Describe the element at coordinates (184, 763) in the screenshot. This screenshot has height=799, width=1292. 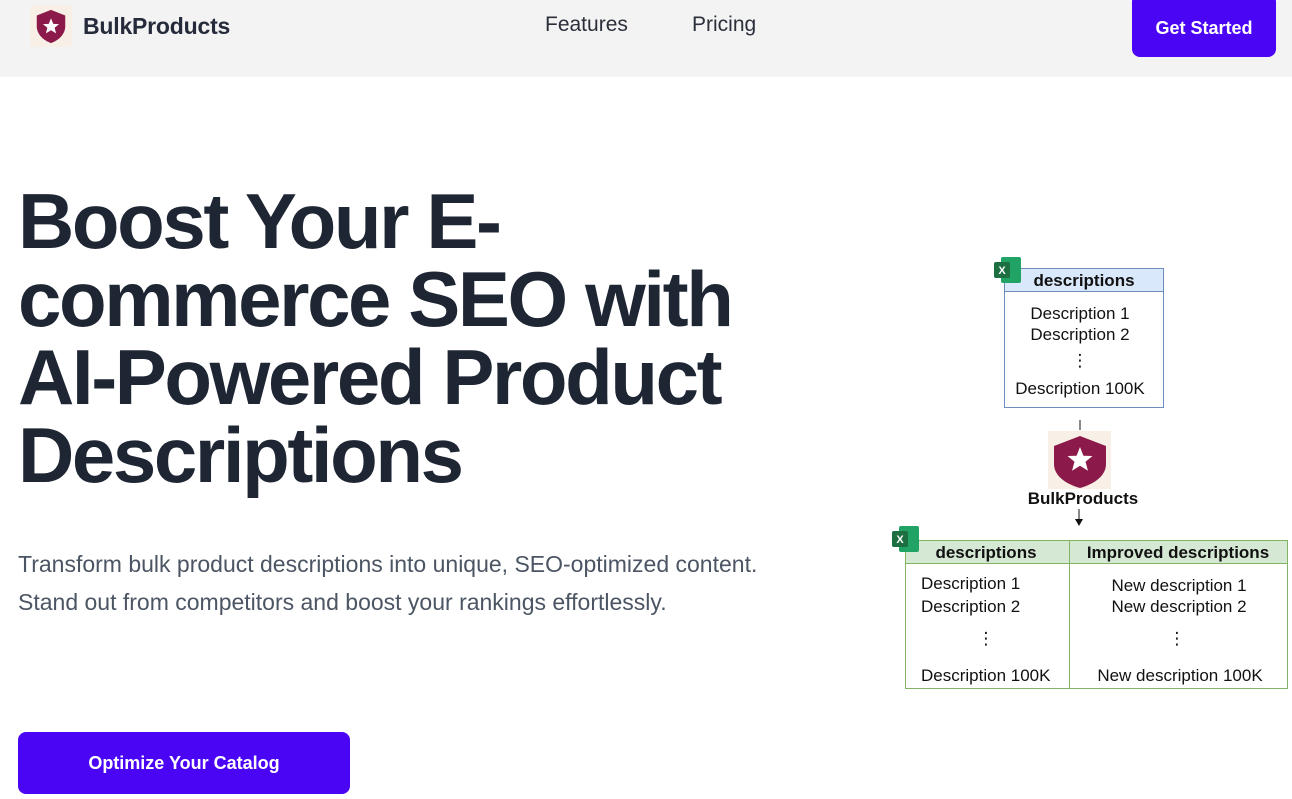
I see `optimize-catalog-button: Optimize Your Catalog` at that location.